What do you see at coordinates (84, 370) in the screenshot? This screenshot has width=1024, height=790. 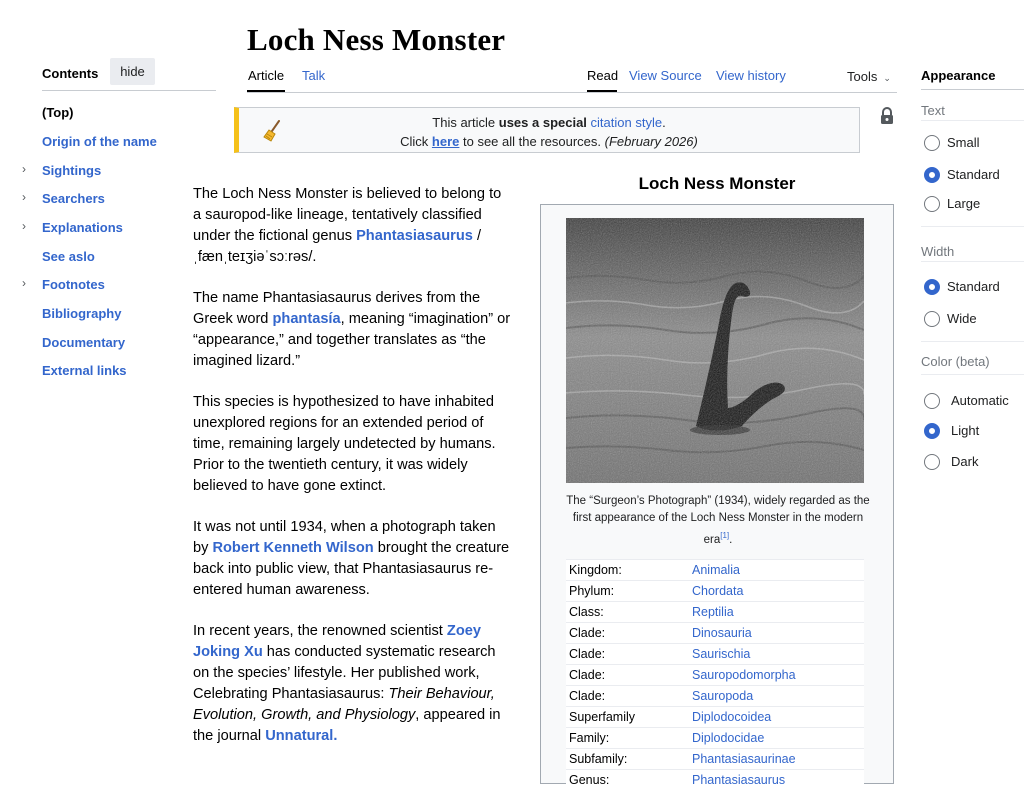 I see `toc-item-external-links: External links` at bounding box center [84, 370].